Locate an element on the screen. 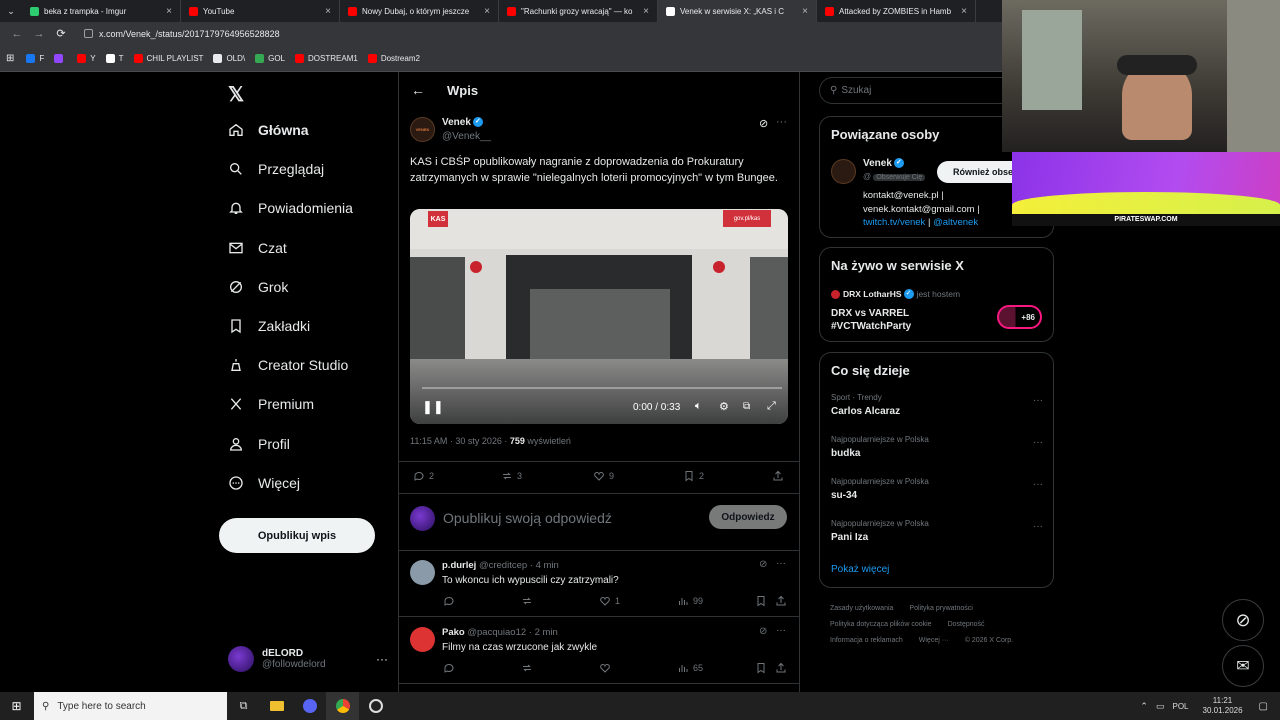  nav-item-x-premium: Premium is located at coordinates (271, 404).